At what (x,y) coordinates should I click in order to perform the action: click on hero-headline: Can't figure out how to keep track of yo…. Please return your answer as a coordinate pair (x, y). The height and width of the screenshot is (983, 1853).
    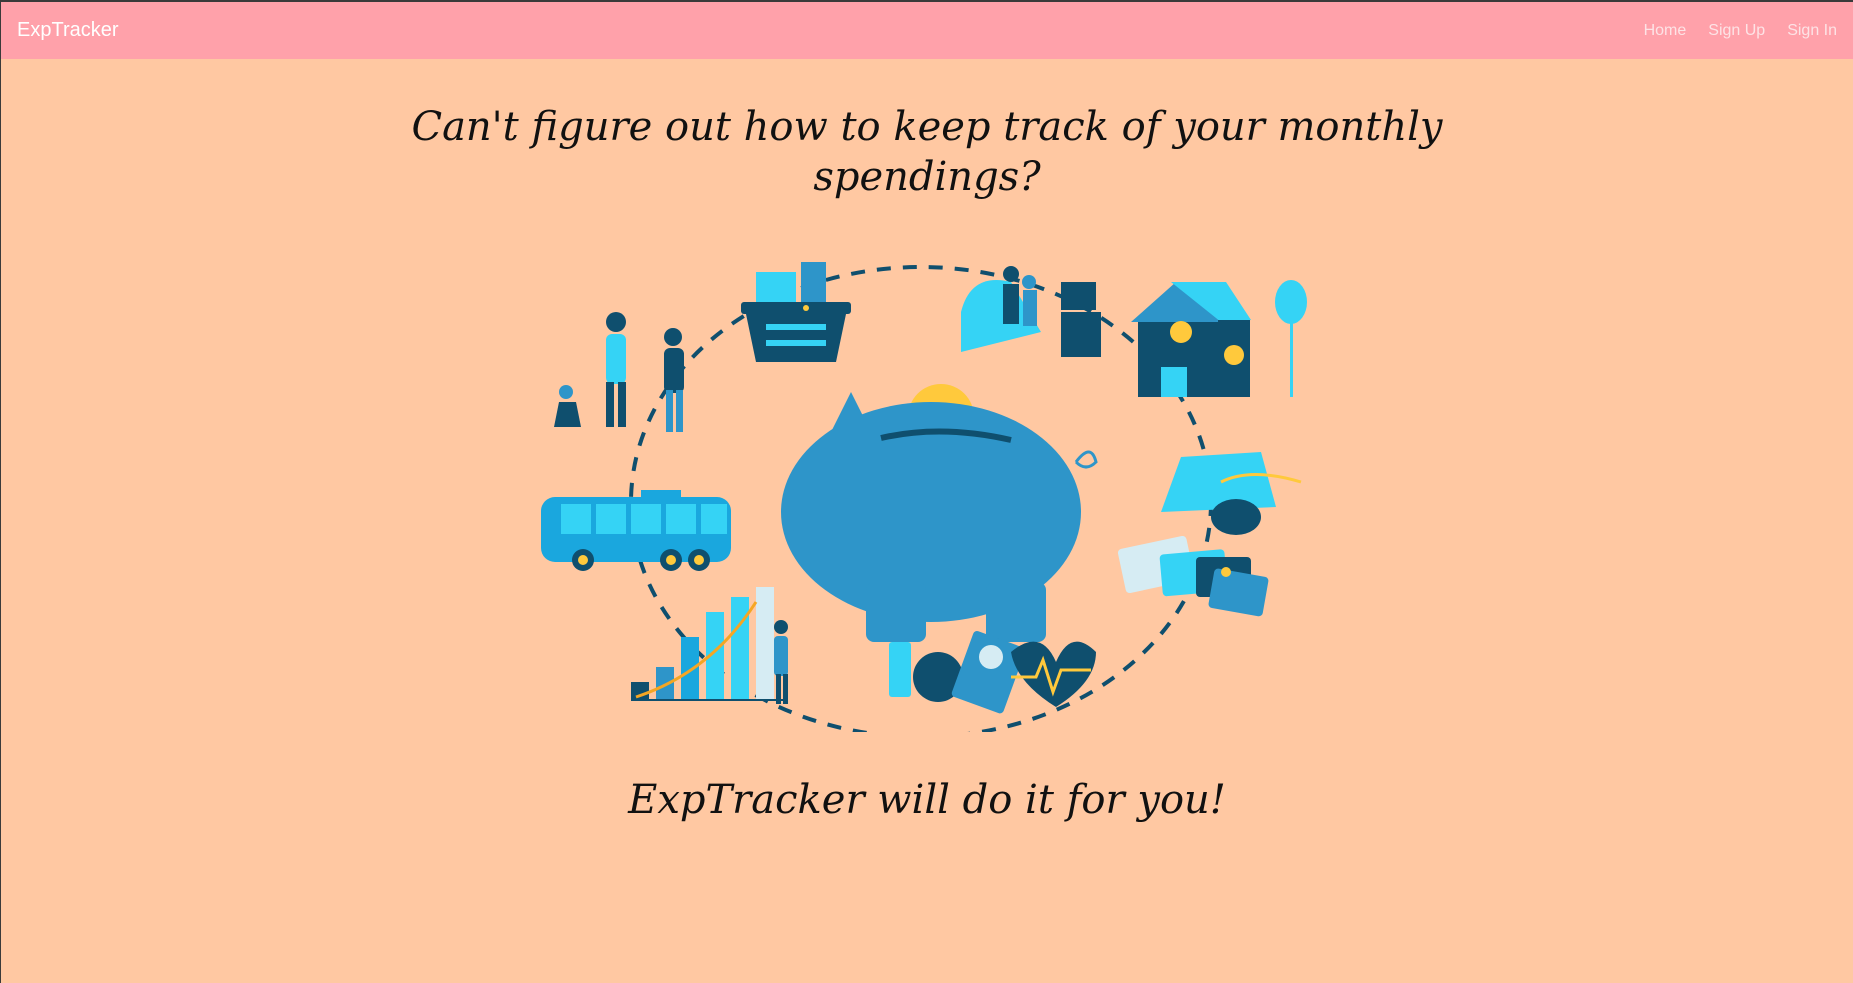
    Looking at the image, I should click on (927, 152).